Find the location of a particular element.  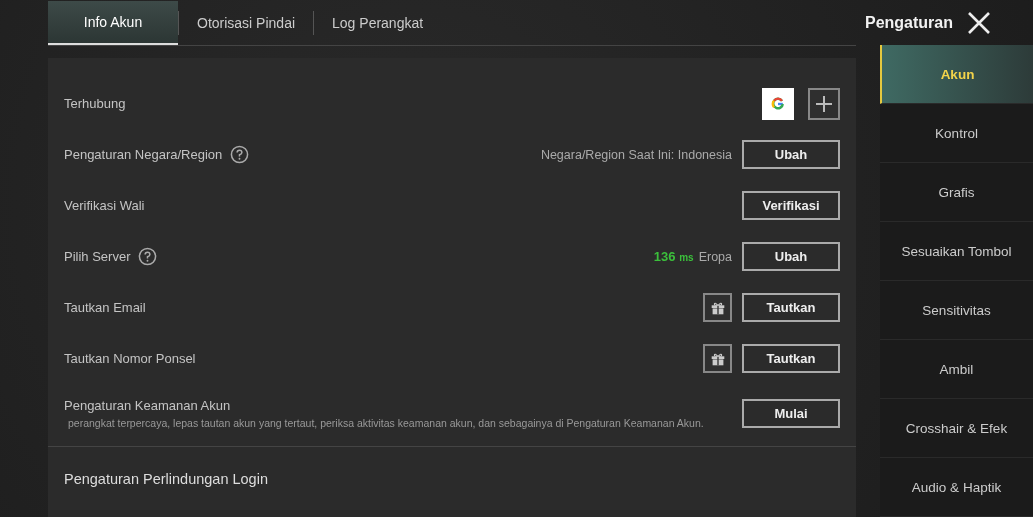

setting-label: Terhubung is located at coordinates (95, 103).